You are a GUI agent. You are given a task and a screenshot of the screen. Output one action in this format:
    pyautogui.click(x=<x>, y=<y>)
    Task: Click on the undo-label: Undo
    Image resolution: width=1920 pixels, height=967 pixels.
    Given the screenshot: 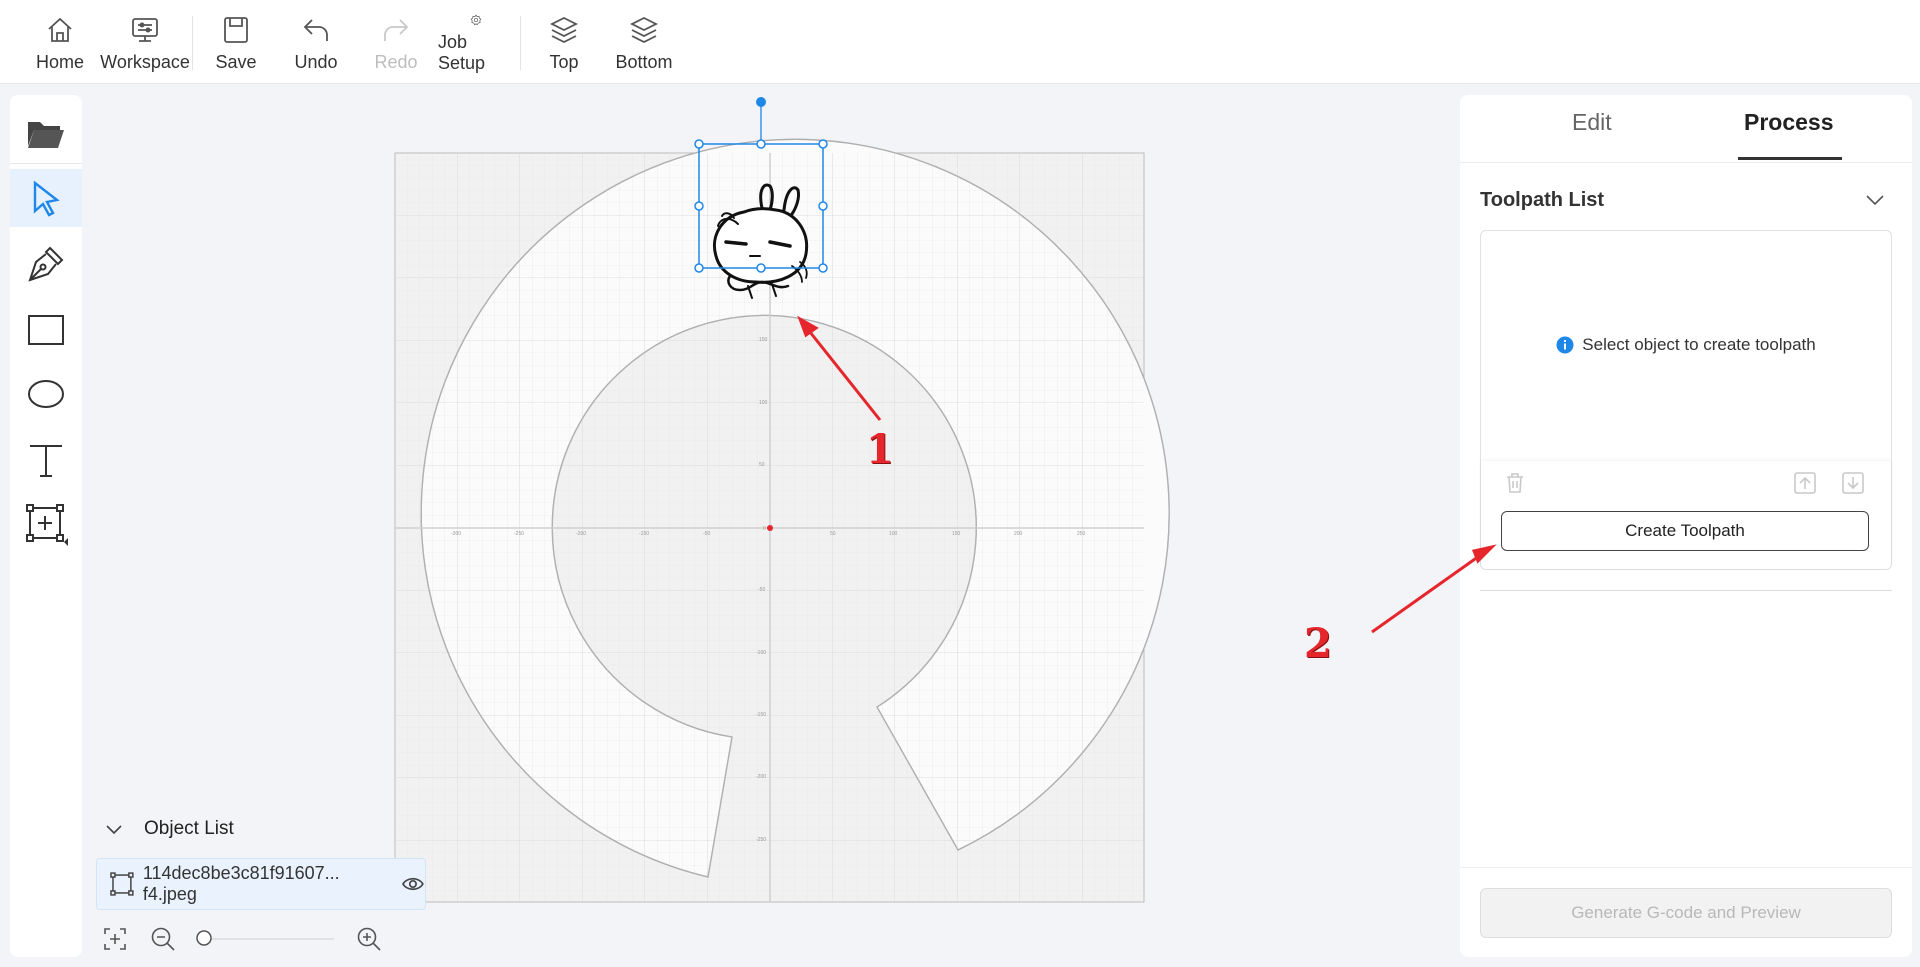 What is the action you would take?
    pyautogui.click(x=316, y=62)
    